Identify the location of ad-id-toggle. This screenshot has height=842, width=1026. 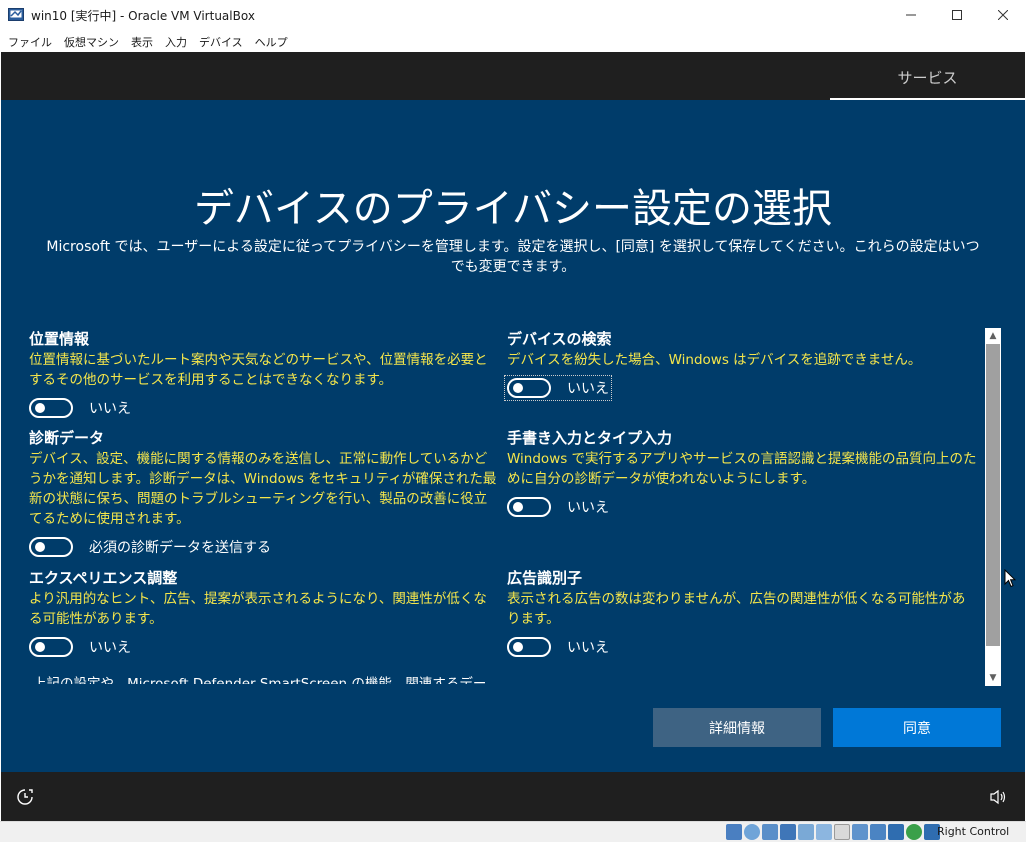
(529, 647).